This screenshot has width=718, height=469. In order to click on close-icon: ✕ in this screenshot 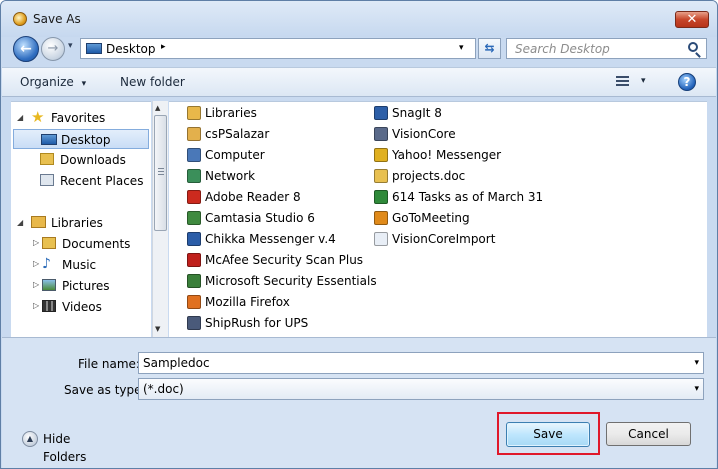, I will do `click(692, 19)`.